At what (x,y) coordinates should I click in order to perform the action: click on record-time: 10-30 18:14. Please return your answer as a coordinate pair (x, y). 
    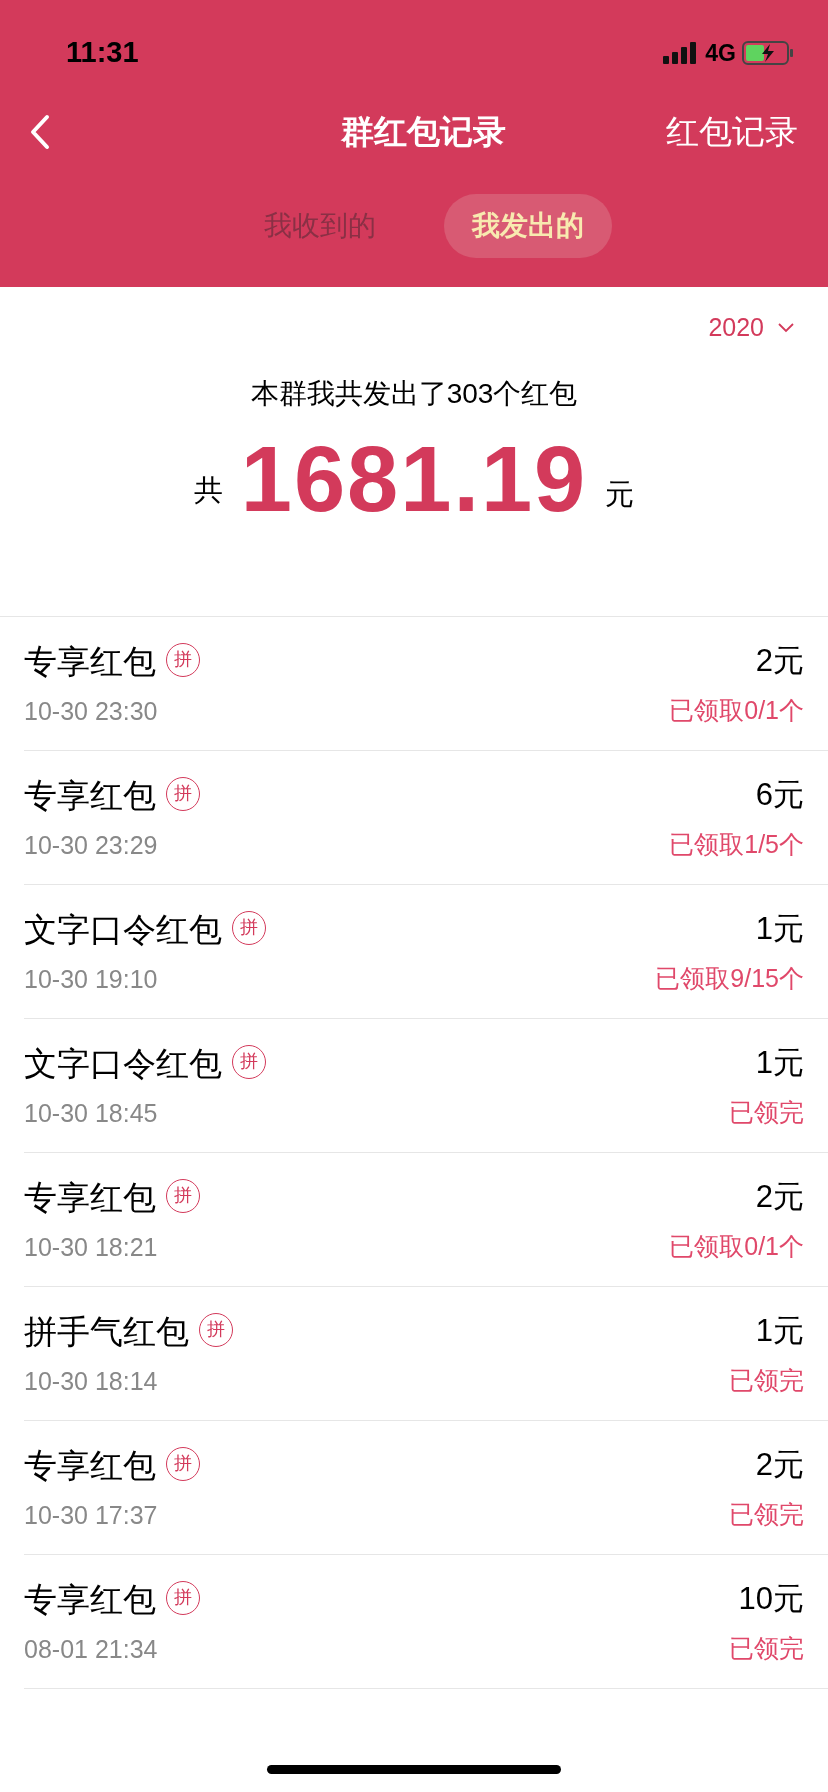
    Looking at the image, I should click on (91, 1381).